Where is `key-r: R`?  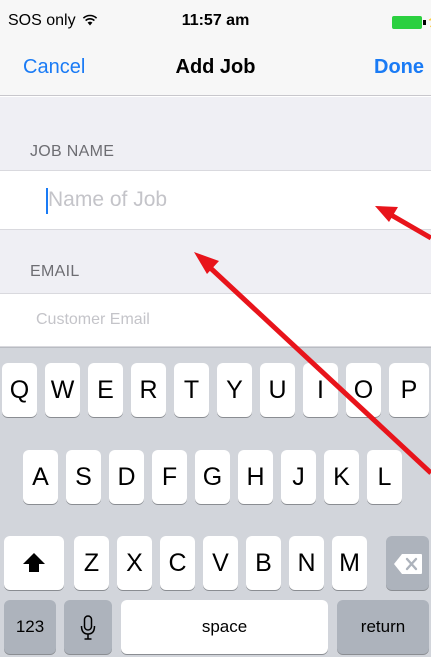 key-r: R is located at coordinates (148, 390).